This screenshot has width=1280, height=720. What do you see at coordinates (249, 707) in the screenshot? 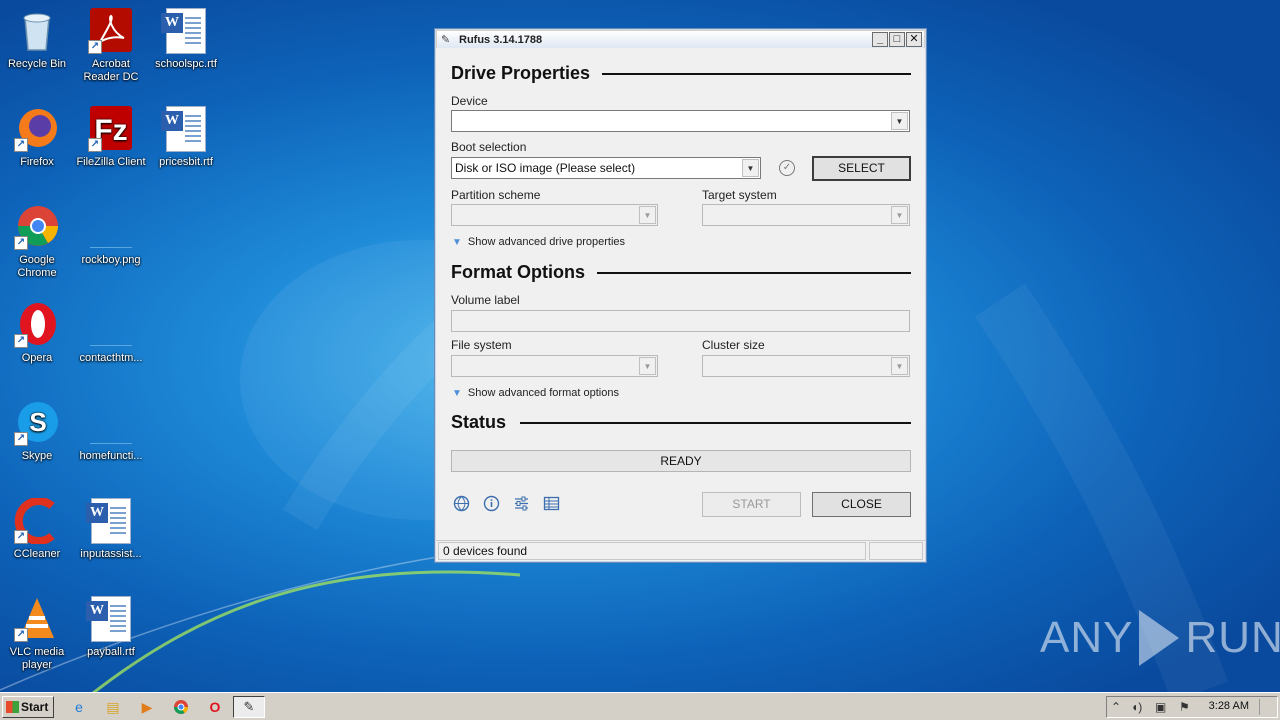
I see `rufus-taskbar-button: ✎` at bounding box center [249, 707].